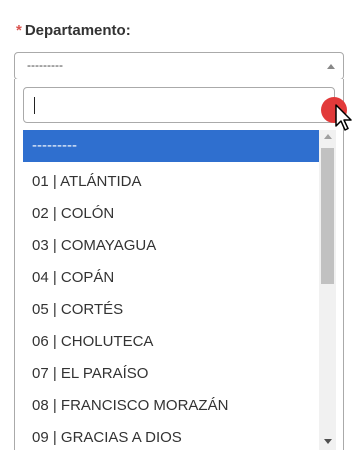  Describe the element at coordinates (19, 30) in the screenshot. I see `required-marker: *` at that location.